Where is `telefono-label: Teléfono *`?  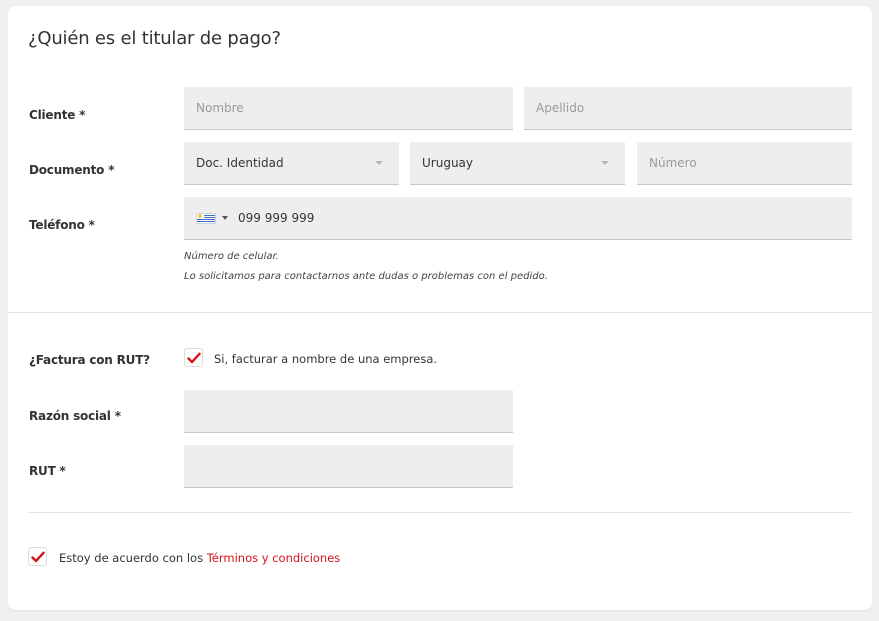
telefono-label: Teléfono * is located at coordinates (62, 225).